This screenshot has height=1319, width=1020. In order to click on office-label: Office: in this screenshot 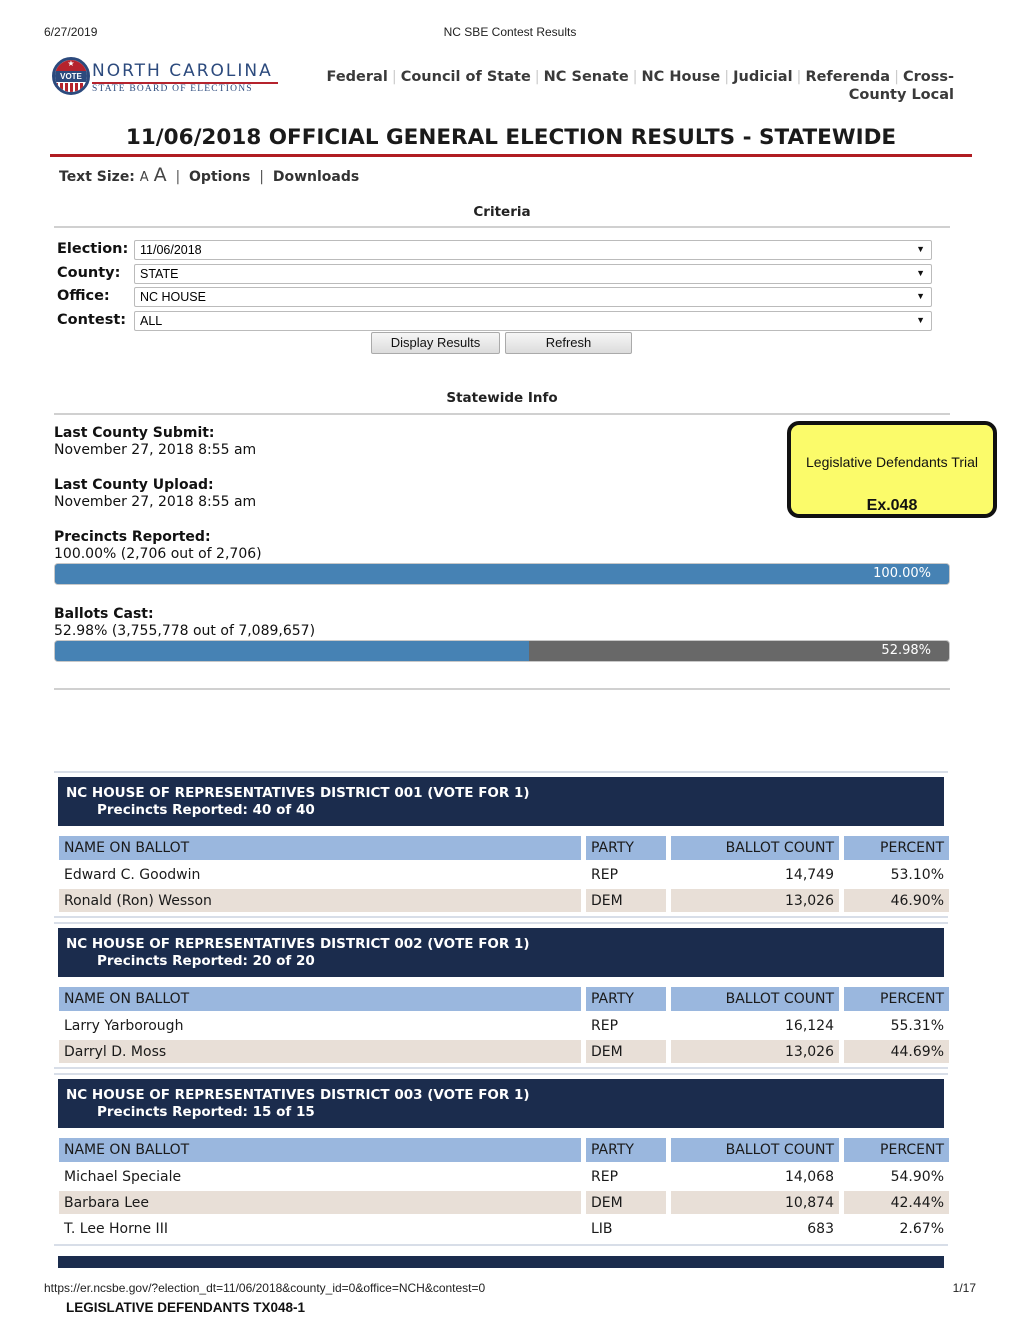, I will do `click(83, 296)`.